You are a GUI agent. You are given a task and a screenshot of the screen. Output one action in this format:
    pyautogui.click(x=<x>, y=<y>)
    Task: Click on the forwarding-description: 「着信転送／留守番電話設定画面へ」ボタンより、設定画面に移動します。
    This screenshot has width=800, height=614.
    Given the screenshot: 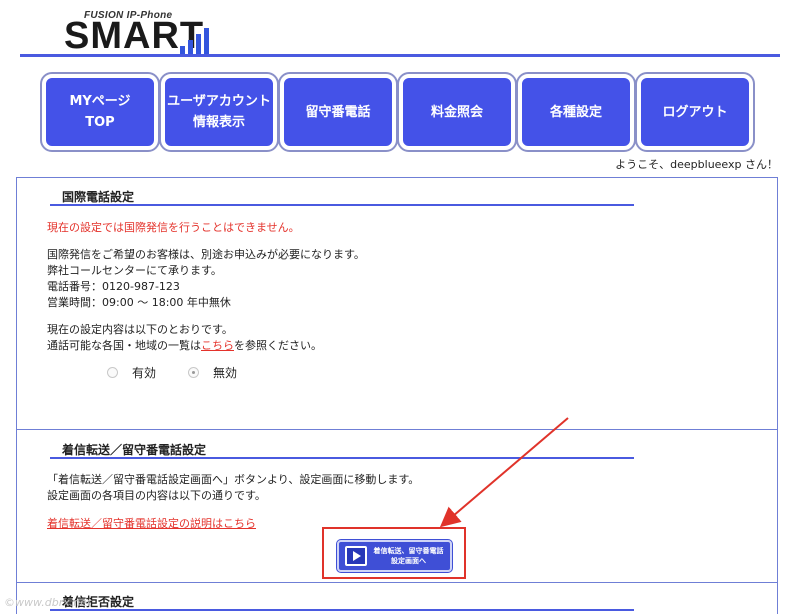 What is the action you would take?
    pyautogui.click(x=233, y=479)
    